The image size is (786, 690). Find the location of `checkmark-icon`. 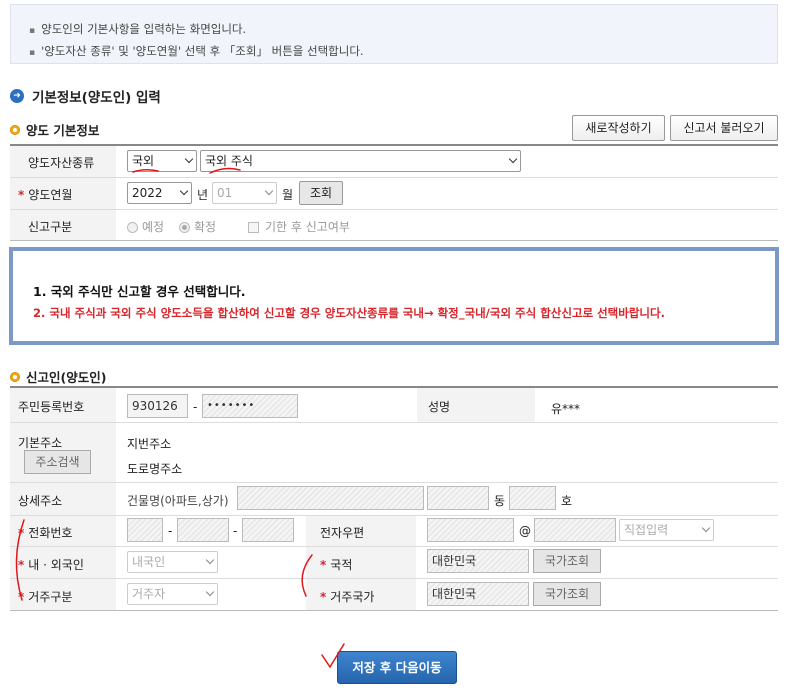

checkmark-icon is located at coordinates (333, 656).